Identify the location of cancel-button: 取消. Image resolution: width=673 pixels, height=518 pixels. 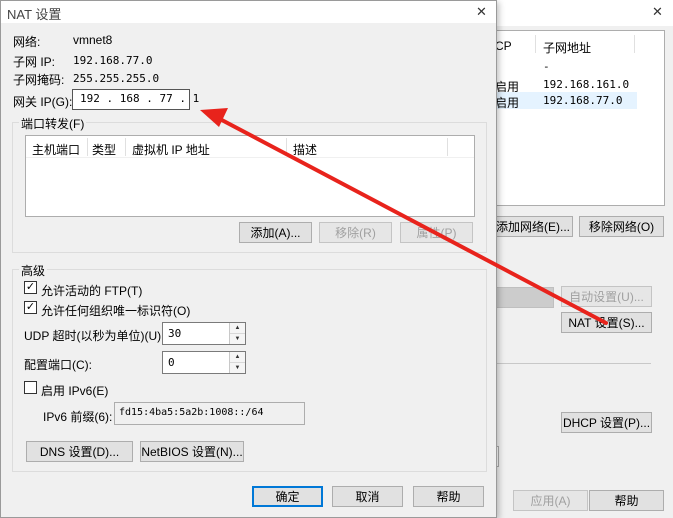
(367, 496).